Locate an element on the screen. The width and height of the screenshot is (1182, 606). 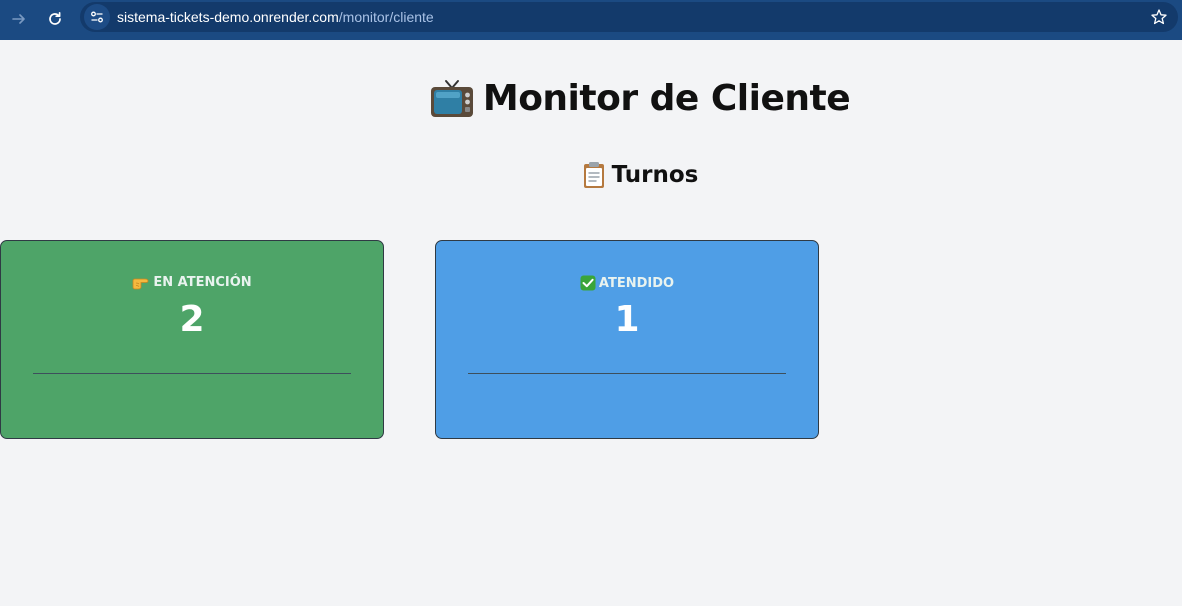
forward-button is located at coordinates (19, 19).